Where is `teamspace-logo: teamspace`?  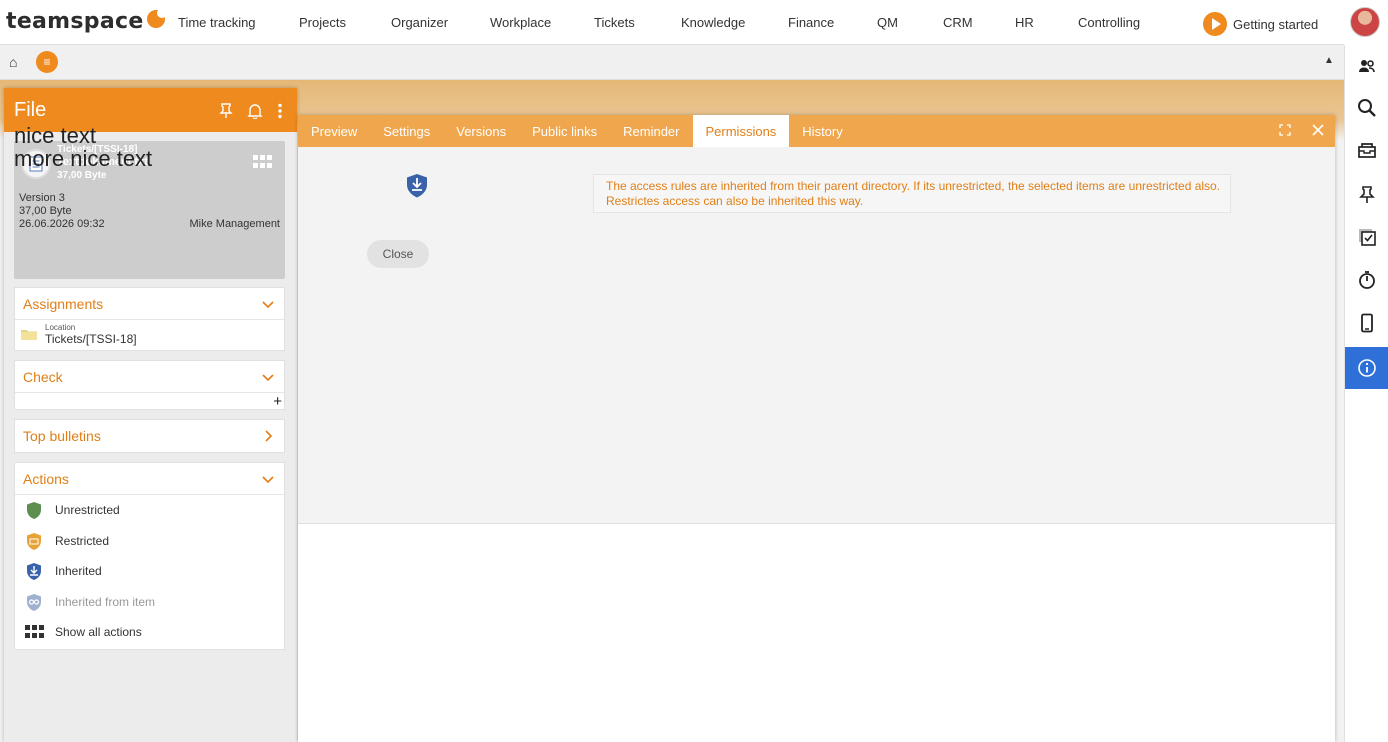
teamspace-logo: teamspace is located at coordinates (86, 20).